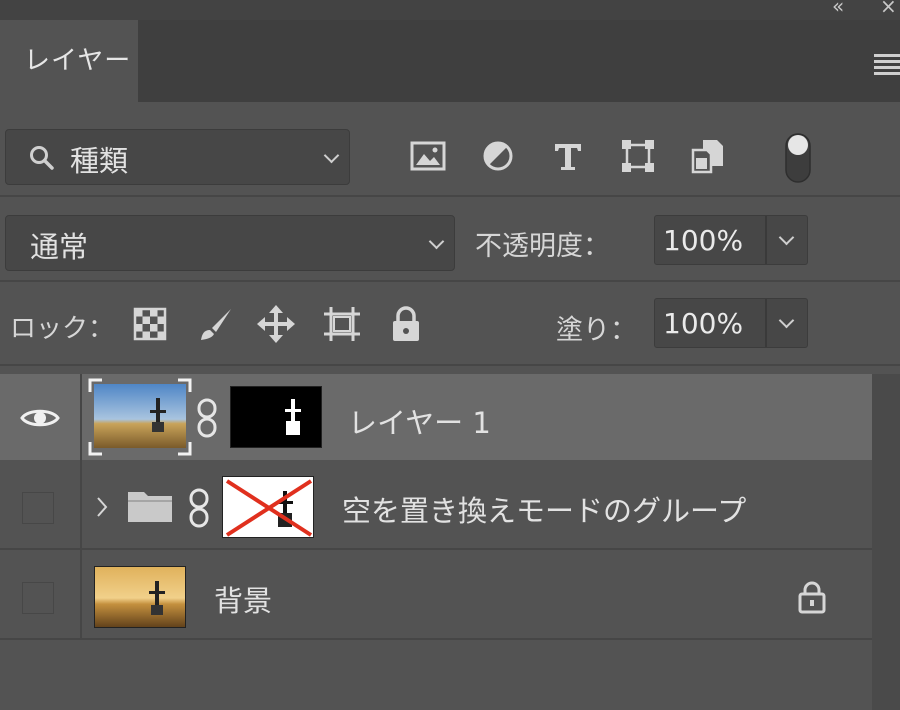 The width and height of the screenshot is (900, 710). Describe the element at coordinates (542, 246) in the screenshot. I see `opacity-label: 不透明度：` at that location.